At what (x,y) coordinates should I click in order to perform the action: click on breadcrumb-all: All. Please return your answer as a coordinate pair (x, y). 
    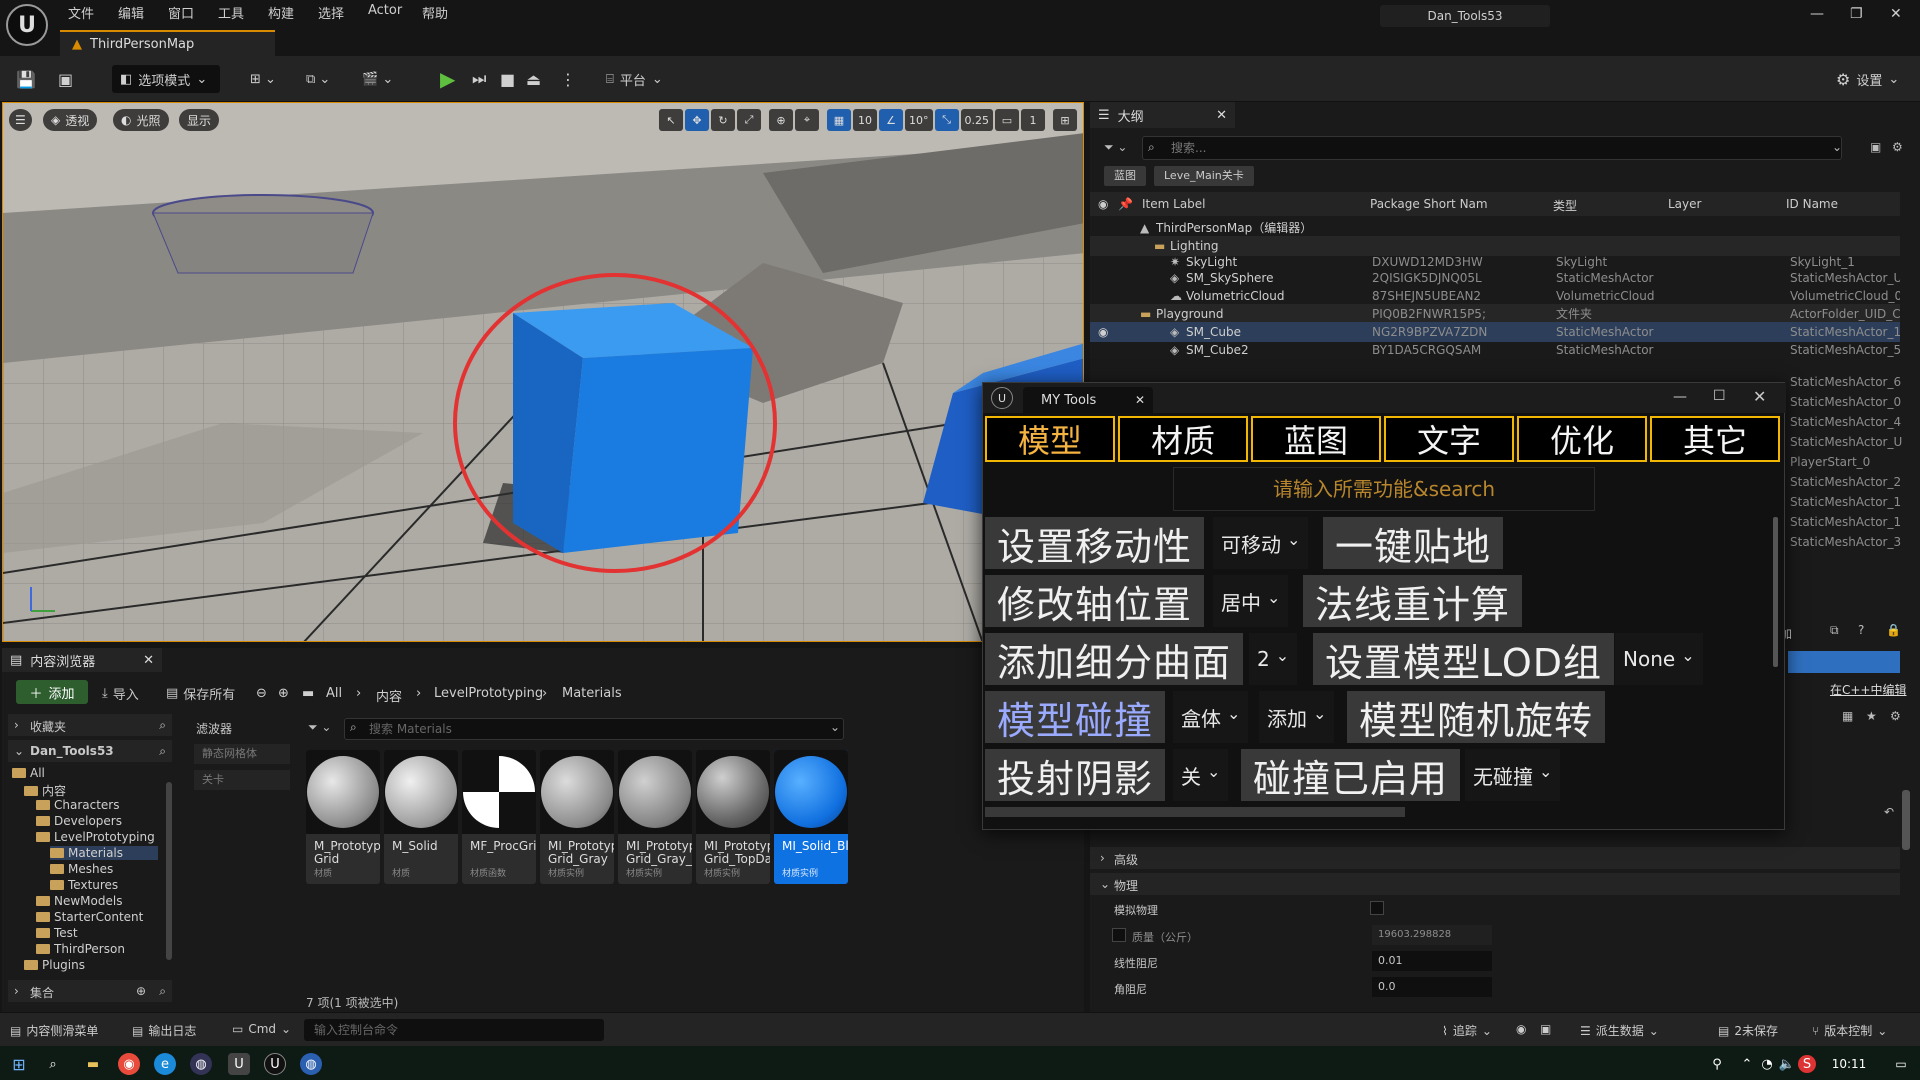
    Looking at the image, I should click on (334, 693).